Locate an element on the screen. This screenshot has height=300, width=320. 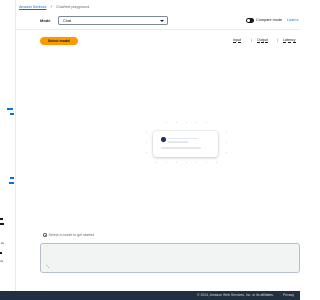
mode-selected-value: Chat is located at coordinates (67, 20).